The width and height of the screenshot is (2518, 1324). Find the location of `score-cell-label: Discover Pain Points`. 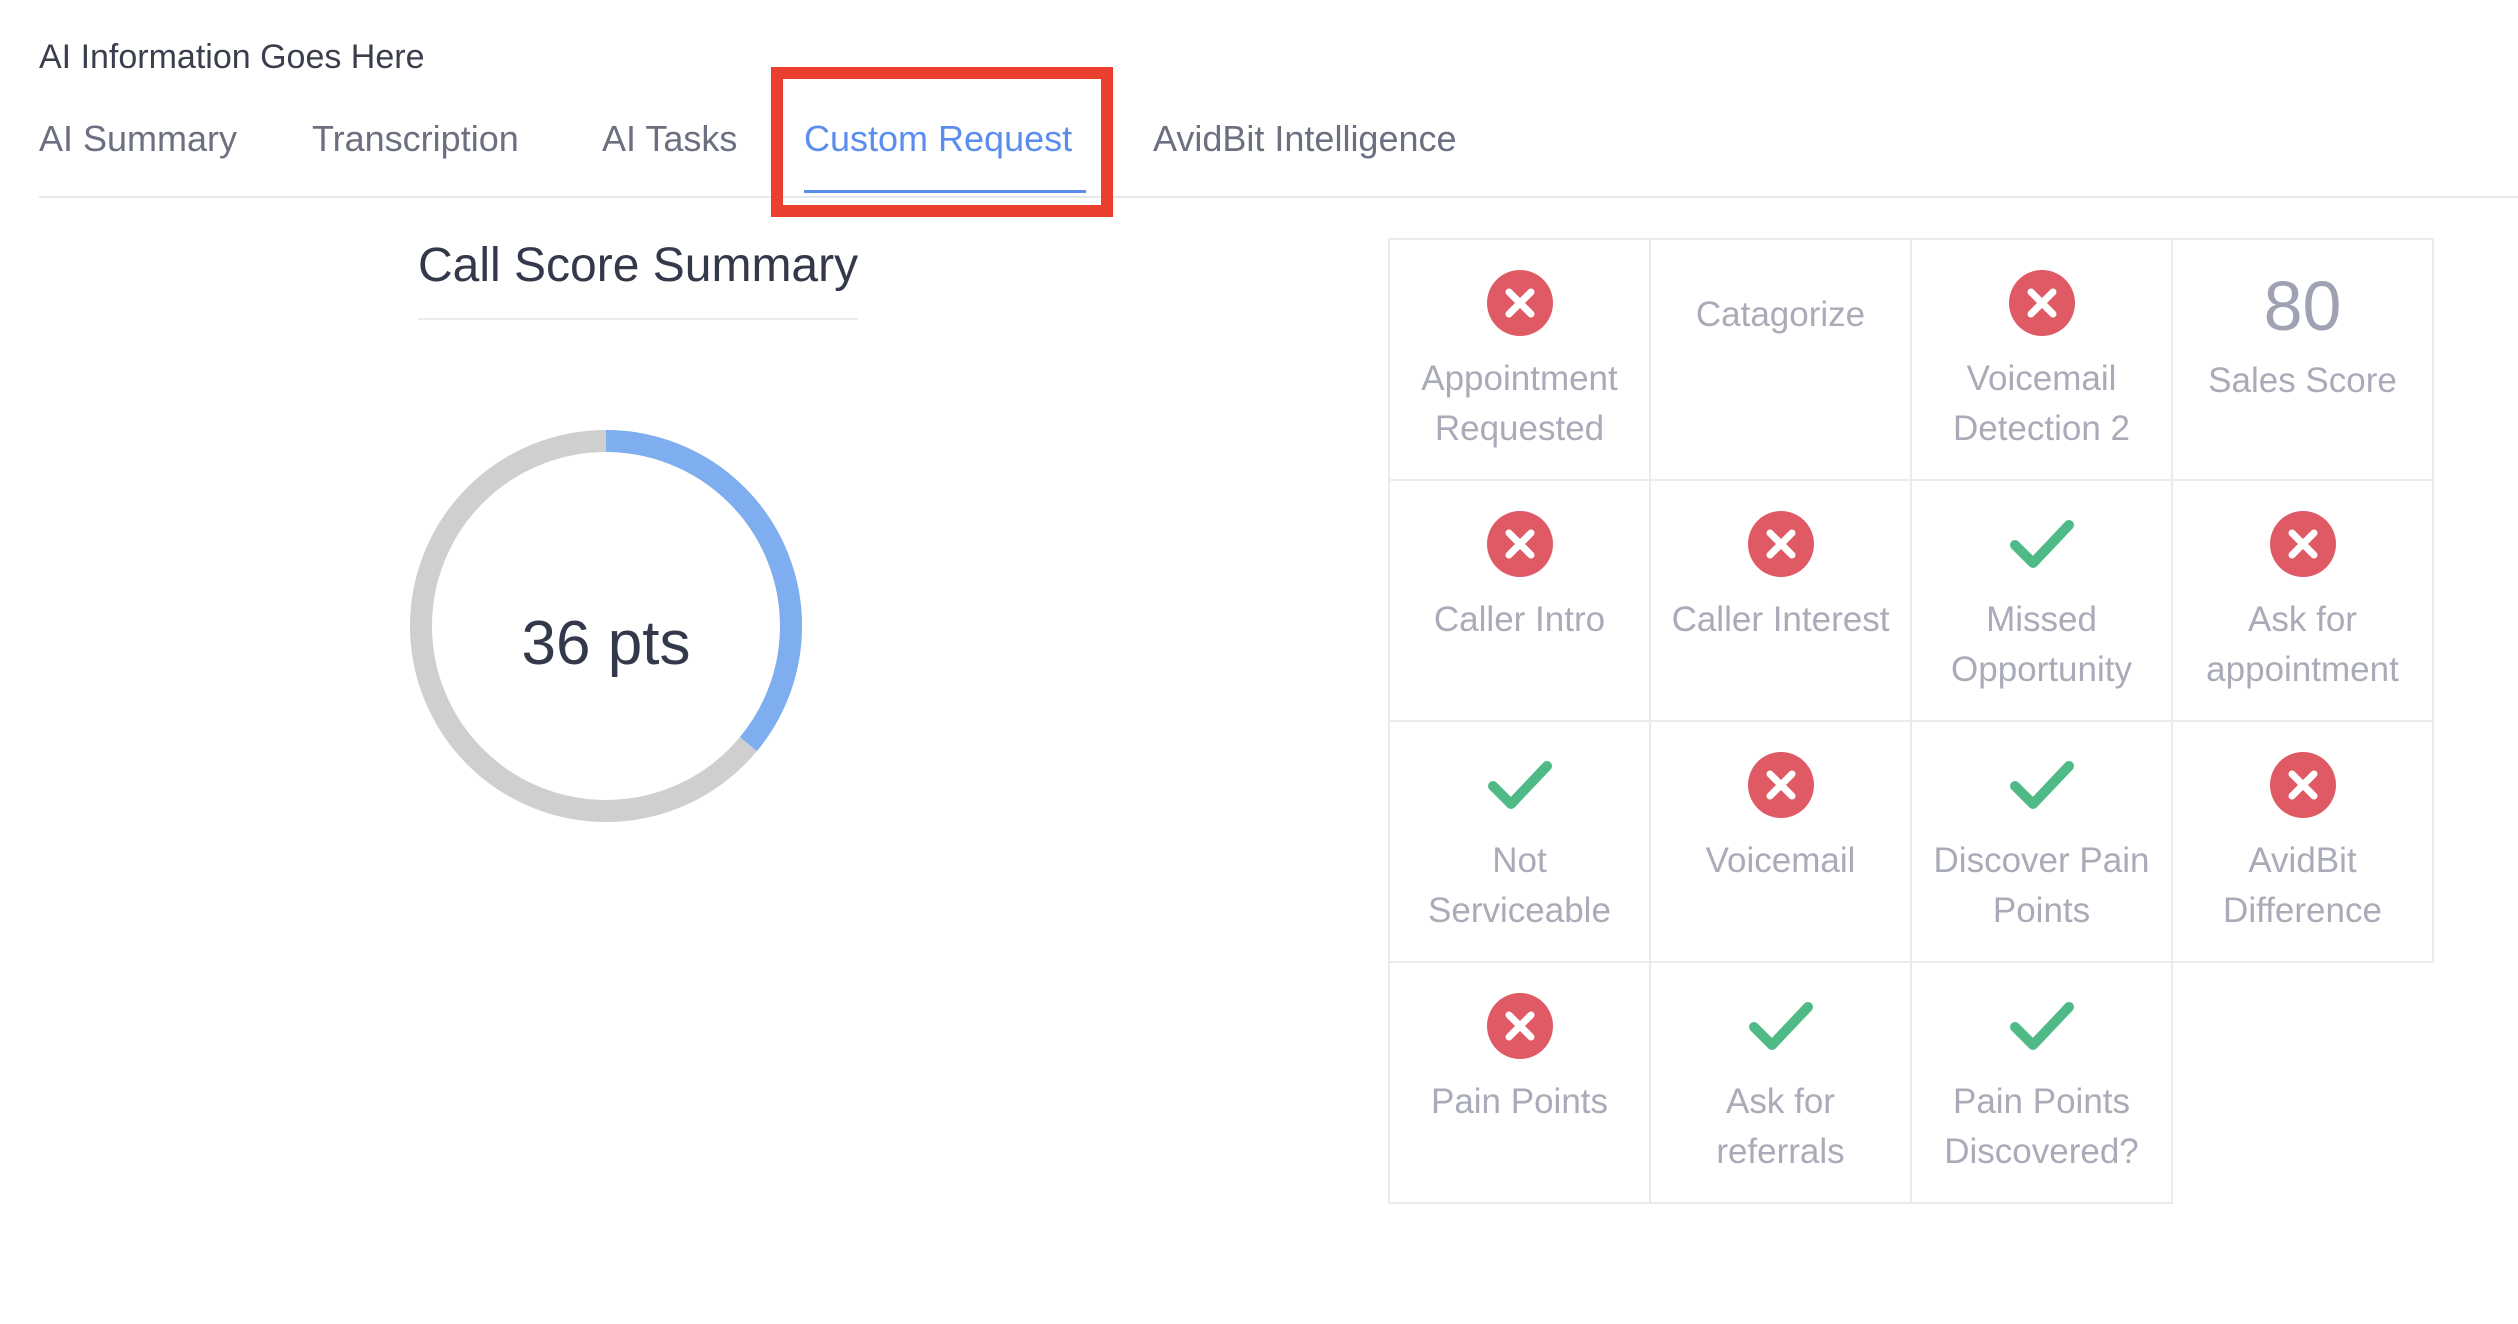

score-cell-label: Discover Pain Points is located at coordinates (2041, 885).